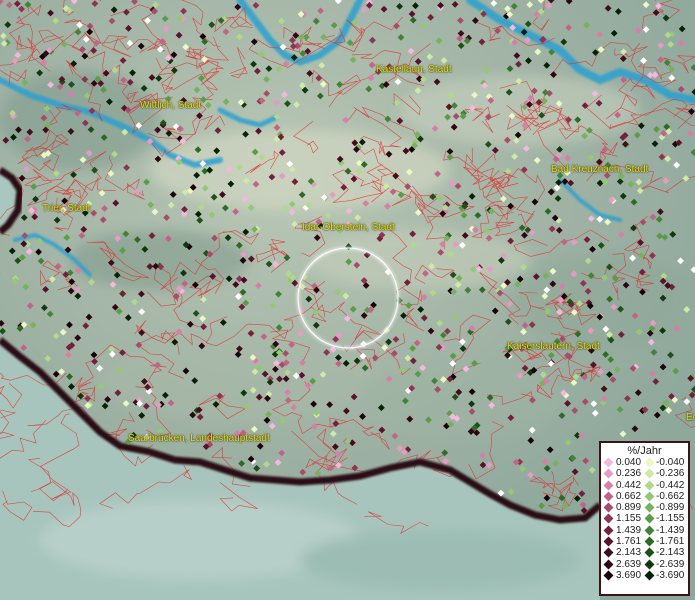 Image resolution: width=695 pixels, height=600 pixels. I want to click on city-label: Kastellaun, Stadt, so click(414, 69).